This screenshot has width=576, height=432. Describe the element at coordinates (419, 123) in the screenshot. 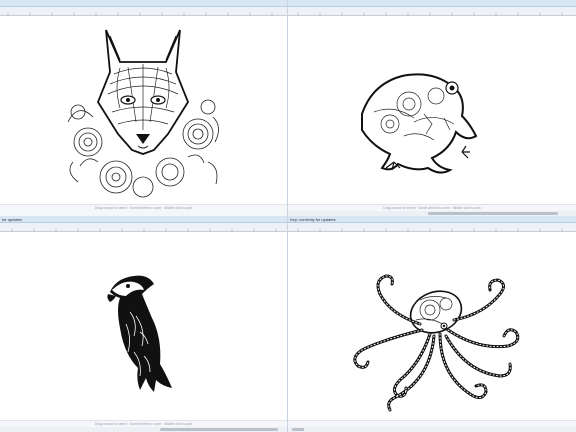

I see `frog-illustration` at that location.